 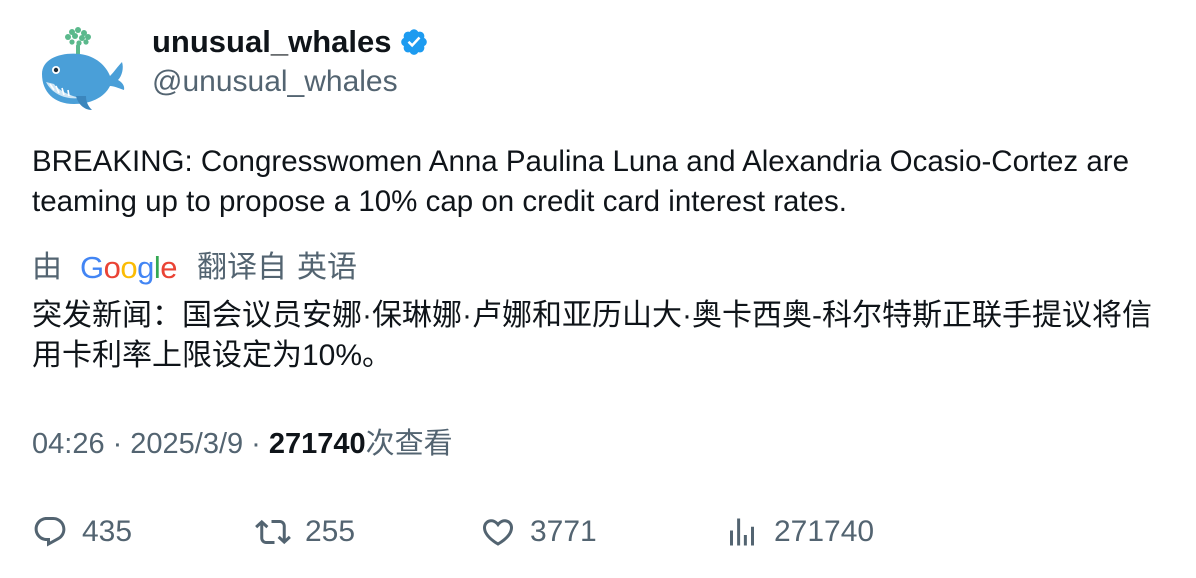 What do you see at coordinates (186, 444) in the screenshot?
I see `tweet-date: 2025/3/9` at bounding box center [186, 444].